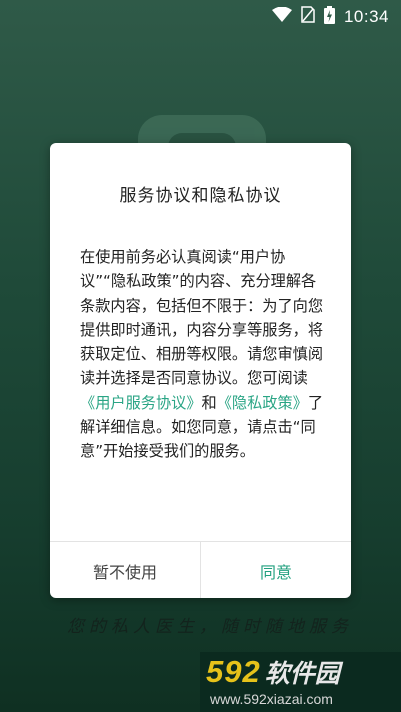 The image size is (401, 712). I want to click on status-time: 10:34, so click(366, 16).